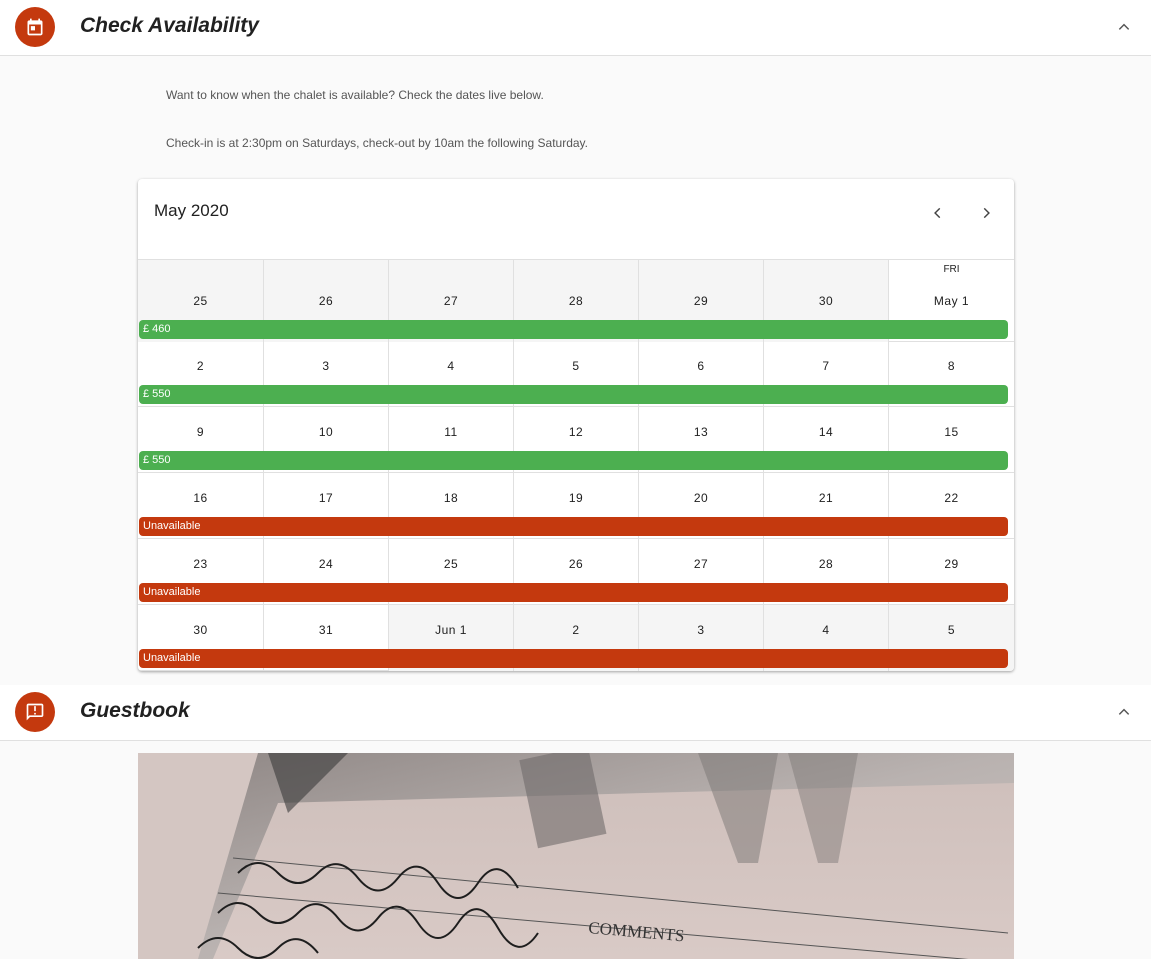 Image resolution: width=1151 pixels, height=959 pixels. What do you see at coordinates (135, 710) in the screenshot?
I see `guestbook-title: Guestbook` at bounding box center [135, 710].